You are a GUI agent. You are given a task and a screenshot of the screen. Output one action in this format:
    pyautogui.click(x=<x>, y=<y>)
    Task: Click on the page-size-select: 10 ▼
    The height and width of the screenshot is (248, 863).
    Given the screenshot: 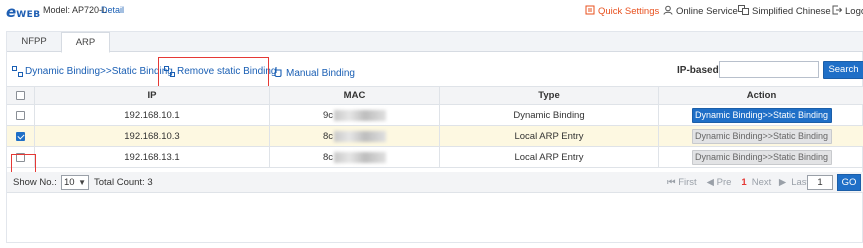 What is the action you would take?
    pyautogui.click(x=75, y=182)
    